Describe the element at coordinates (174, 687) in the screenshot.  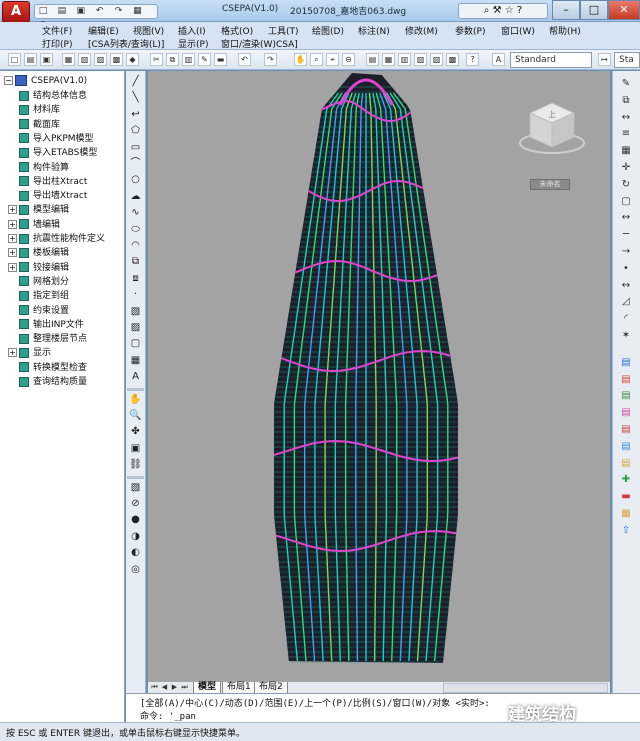
I see `next-tab-icon: ▶` at that location.